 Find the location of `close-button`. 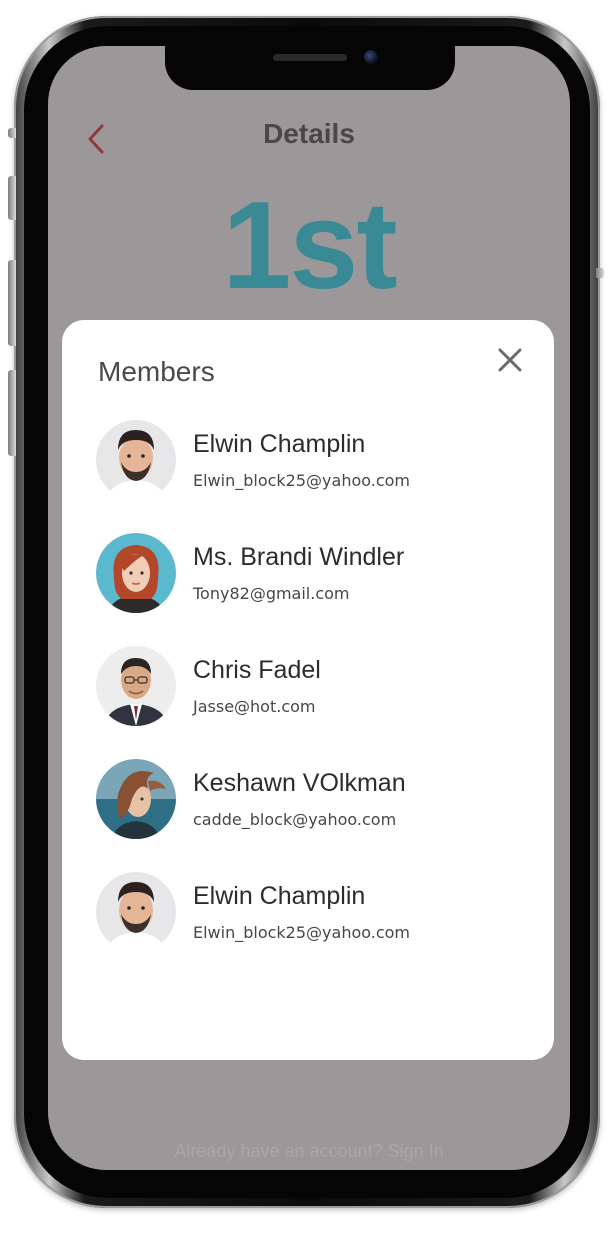

close-button is located at coordinates (510, 360).